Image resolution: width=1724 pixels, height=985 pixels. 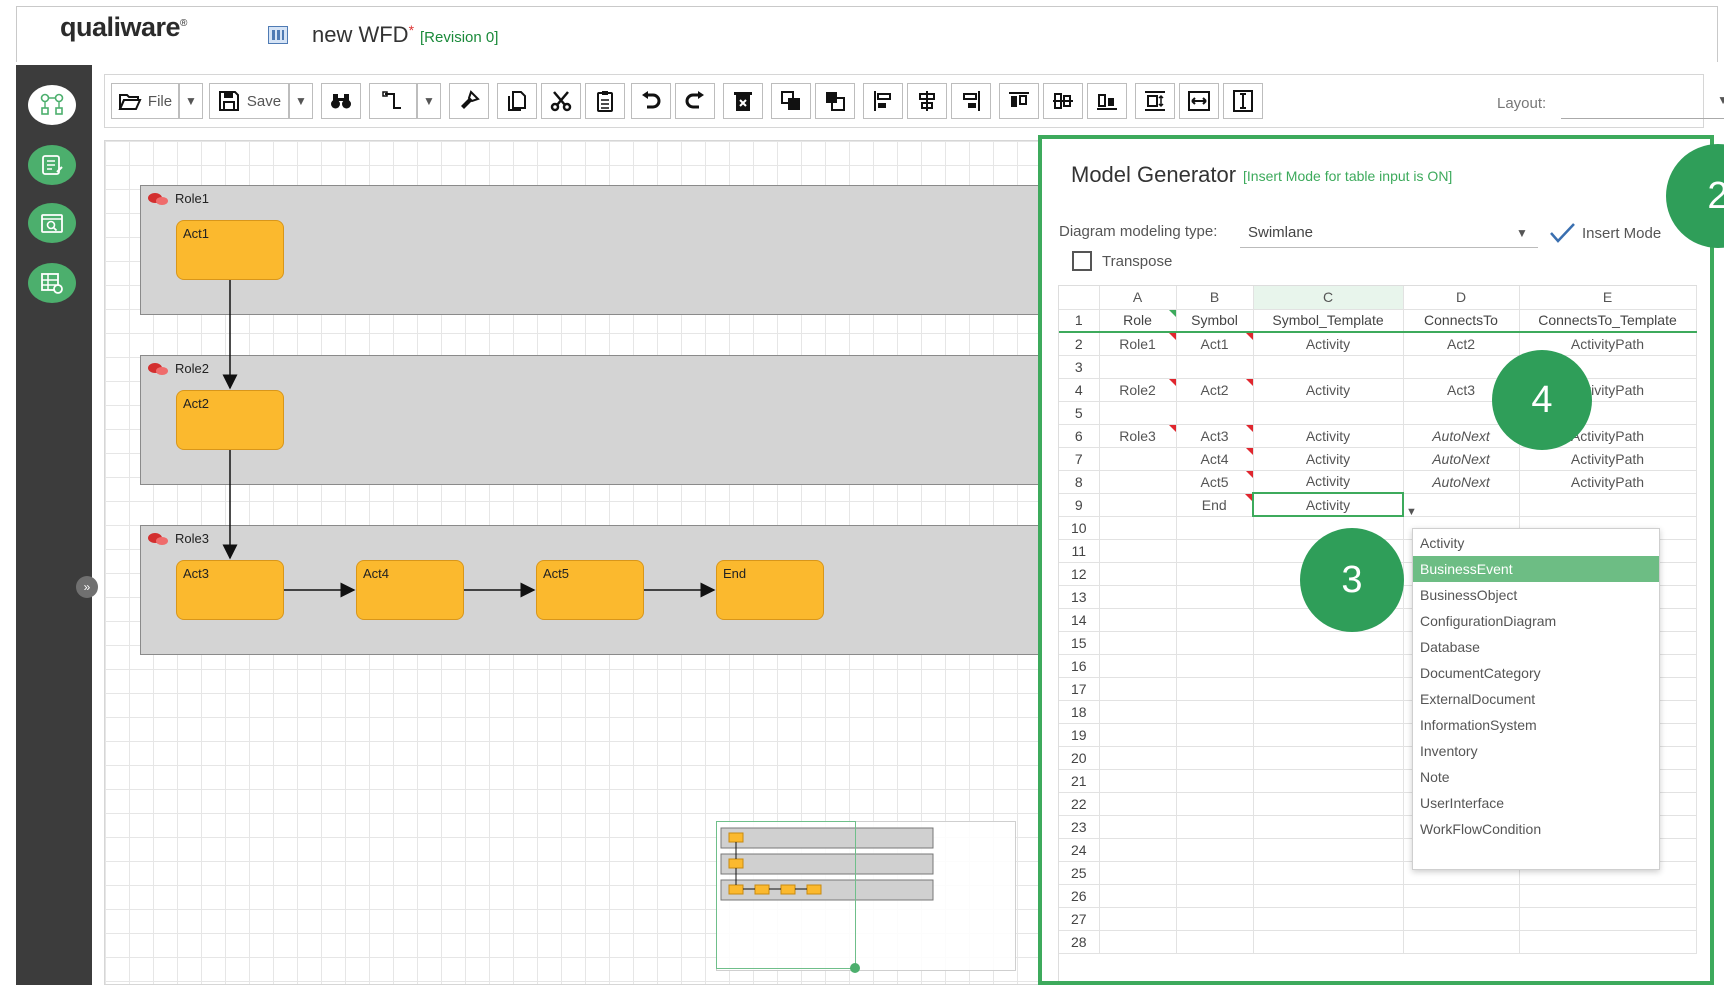 I want to click on qualiware-logo: qualiware®, so click(x=123, y=27).